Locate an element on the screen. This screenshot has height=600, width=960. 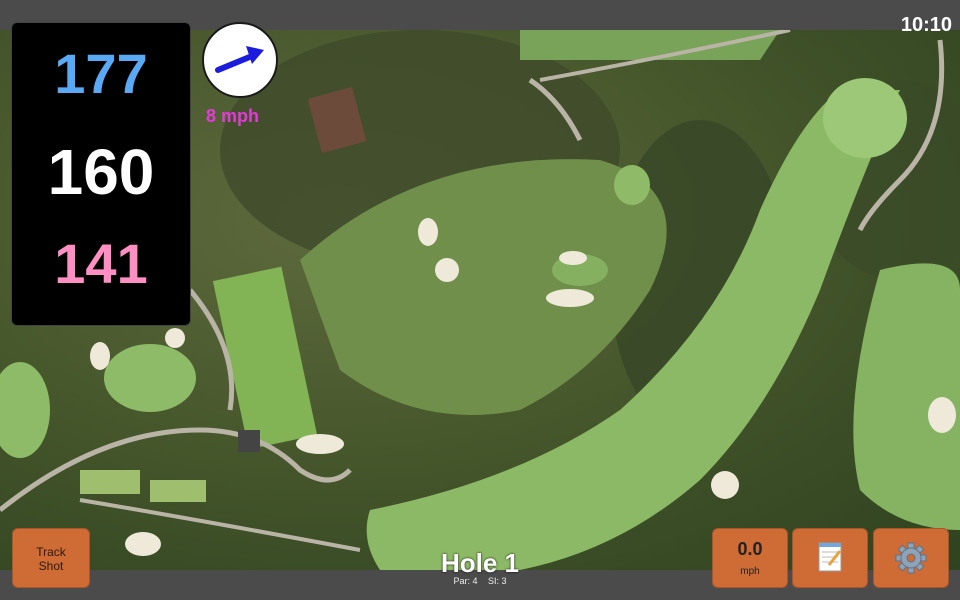
hole-title: Hole 1 is located at coordinates (480, 563).